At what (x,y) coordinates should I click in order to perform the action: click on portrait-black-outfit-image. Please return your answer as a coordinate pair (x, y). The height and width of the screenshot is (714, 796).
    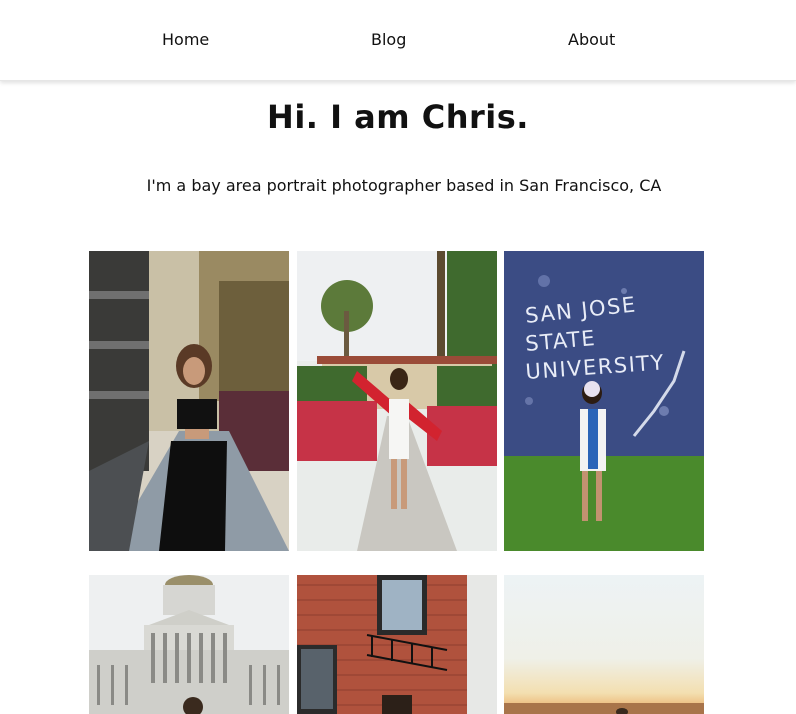
    Looking at the image, I should click on (189, 401).